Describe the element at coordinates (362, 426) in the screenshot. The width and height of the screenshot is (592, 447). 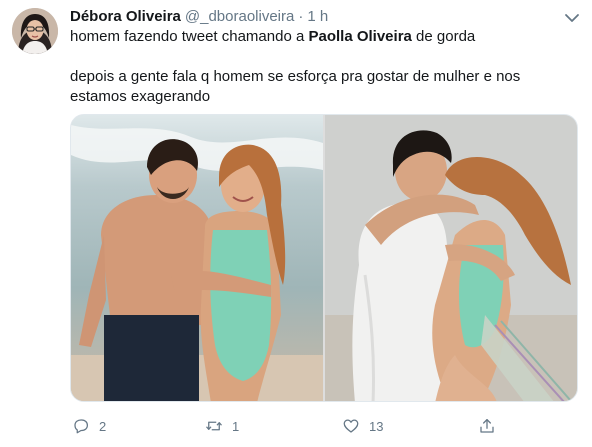
I see `like-button: 13` at that location.